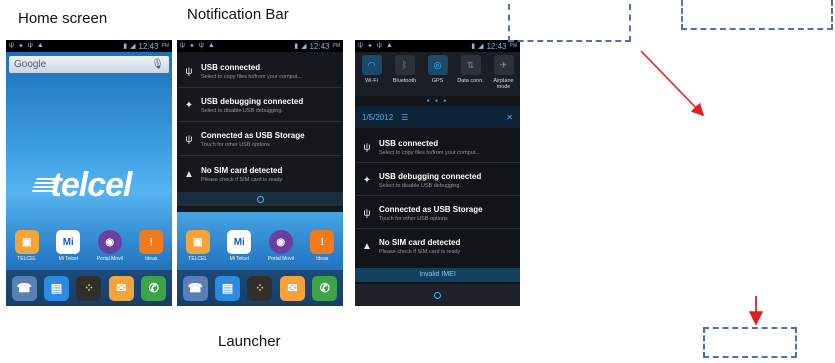 The width and height of the screenshot is (835, 363). I want to click on annotation-arrows, so click(702, 188).